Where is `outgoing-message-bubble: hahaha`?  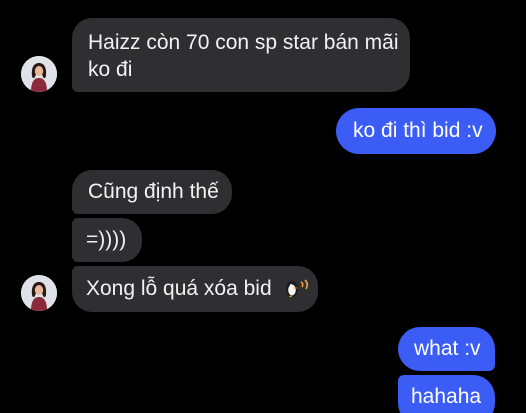 outgoing-message-bubble: hahaha is located at coordinates (446, 394).